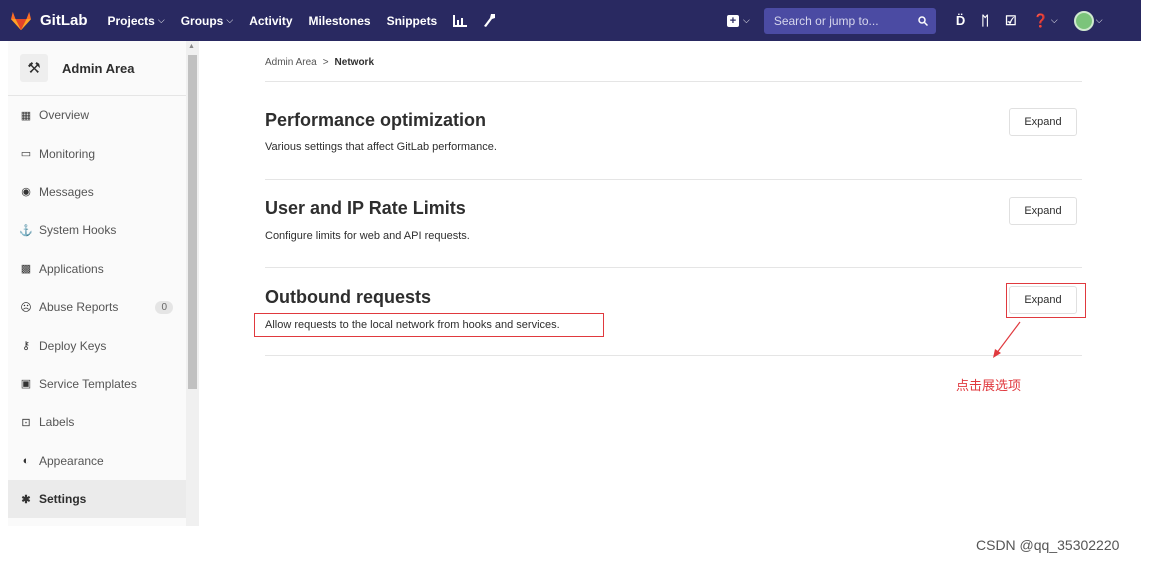  I want to click on plus-icon: +, so click(733, 20).